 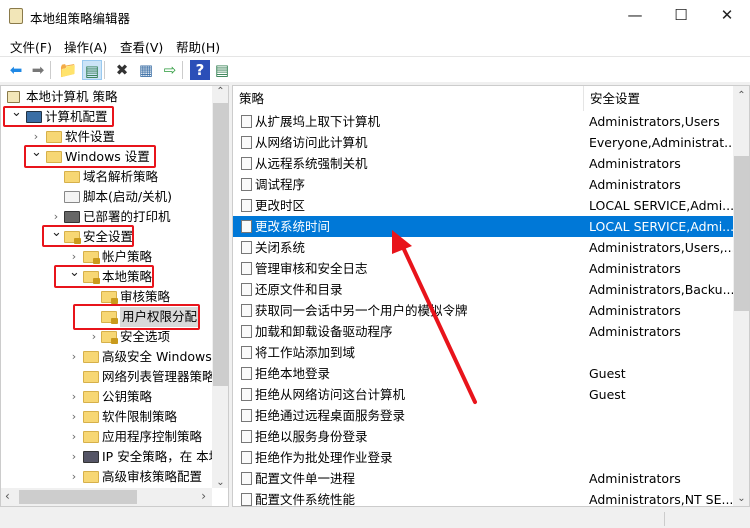 I want to click on annotation-arrow, so click(x=434, y=317).